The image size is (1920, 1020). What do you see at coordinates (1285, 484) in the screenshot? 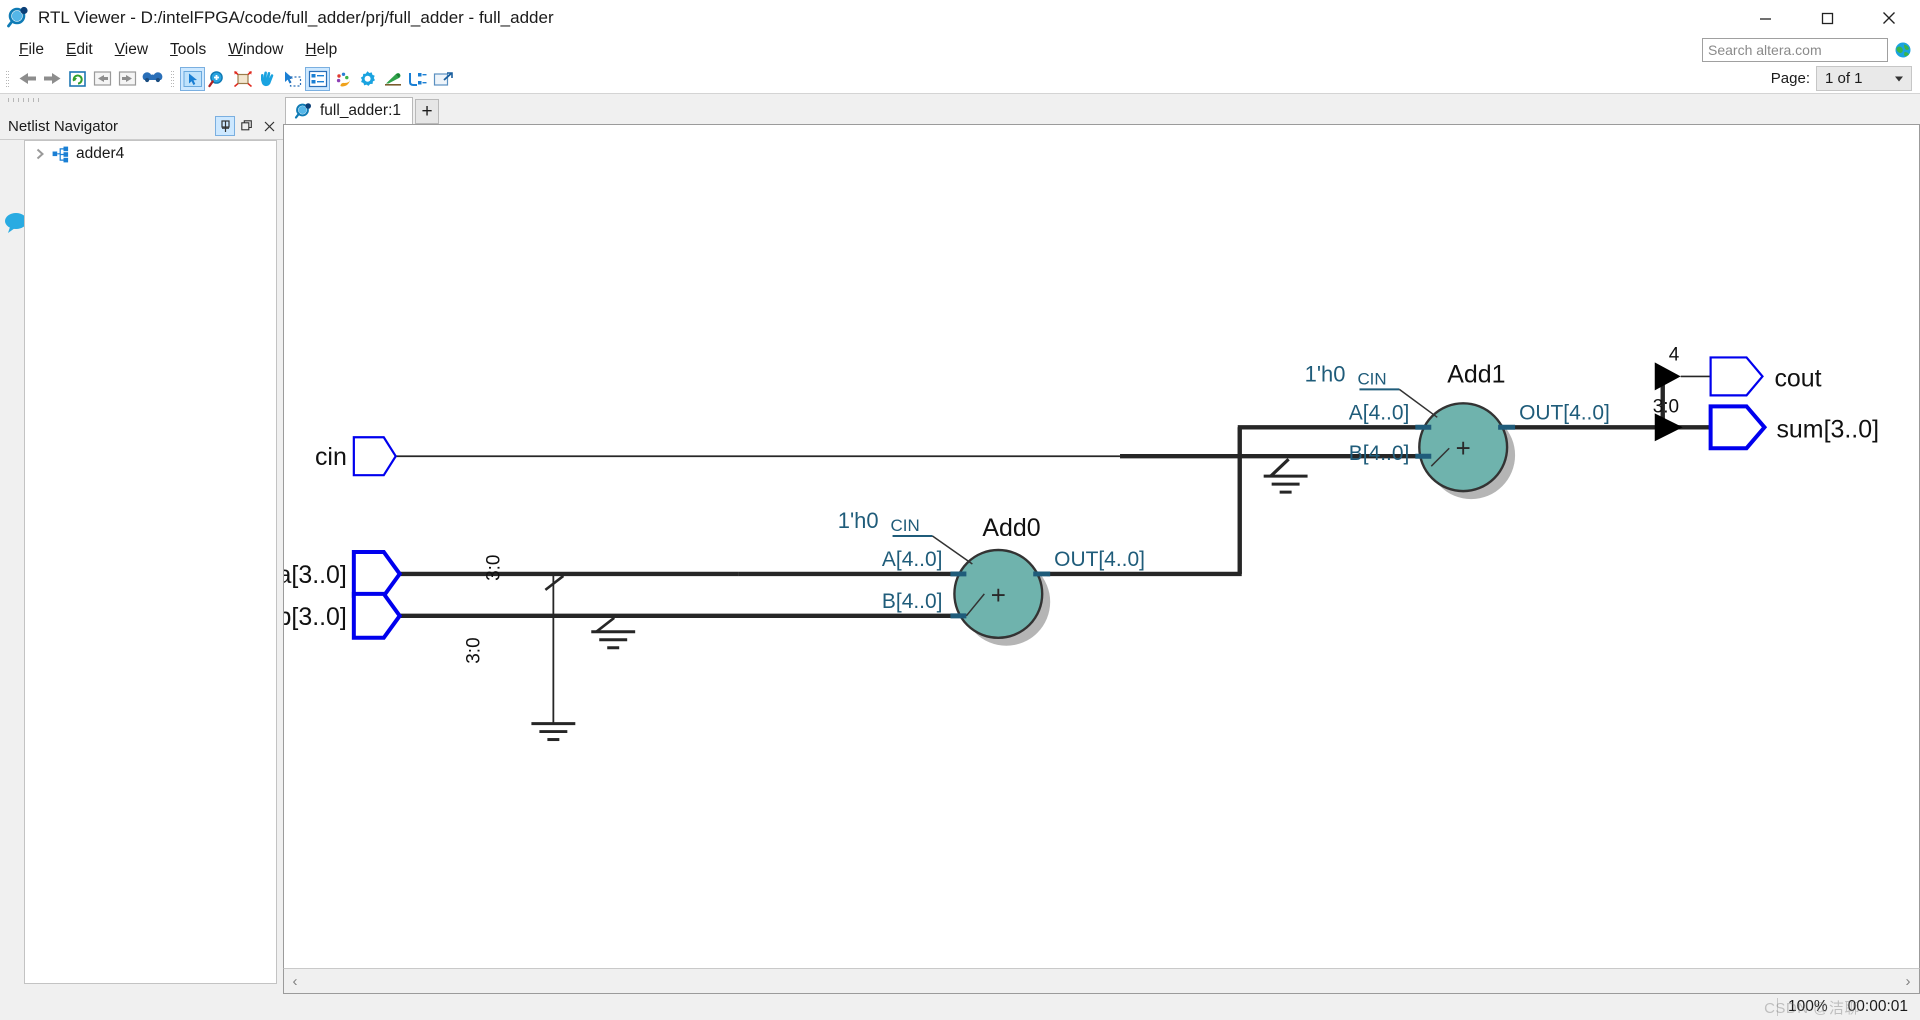
I see `ground-symbol-cin` at bounding box center [1285, 484].